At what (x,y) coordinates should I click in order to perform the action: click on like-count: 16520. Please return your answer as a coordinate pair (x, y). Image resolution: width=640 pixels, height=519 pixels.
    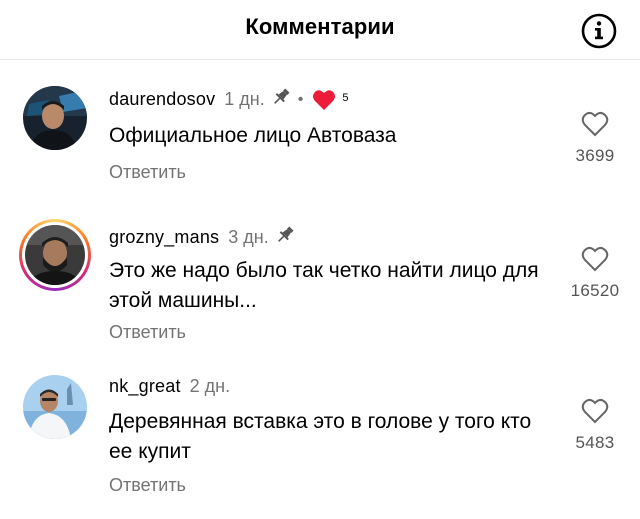
    Looking at the image, I should click on (595, 290).